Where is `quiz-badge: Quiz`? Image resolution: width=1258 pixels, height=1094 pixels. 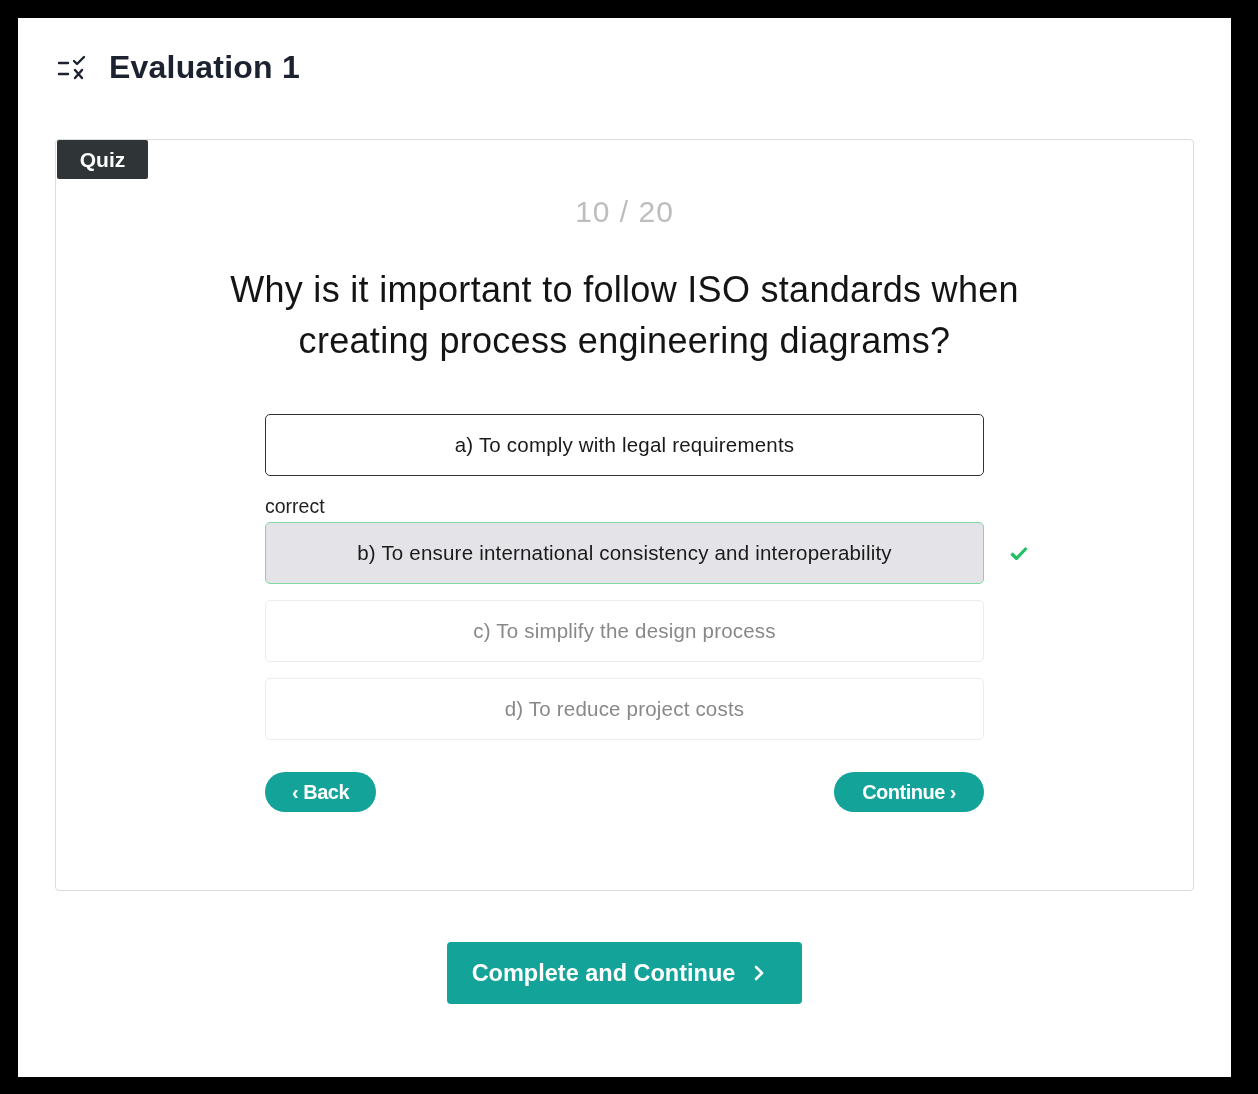
quiz-badge: Quiz is located at coordinates (102, 159).